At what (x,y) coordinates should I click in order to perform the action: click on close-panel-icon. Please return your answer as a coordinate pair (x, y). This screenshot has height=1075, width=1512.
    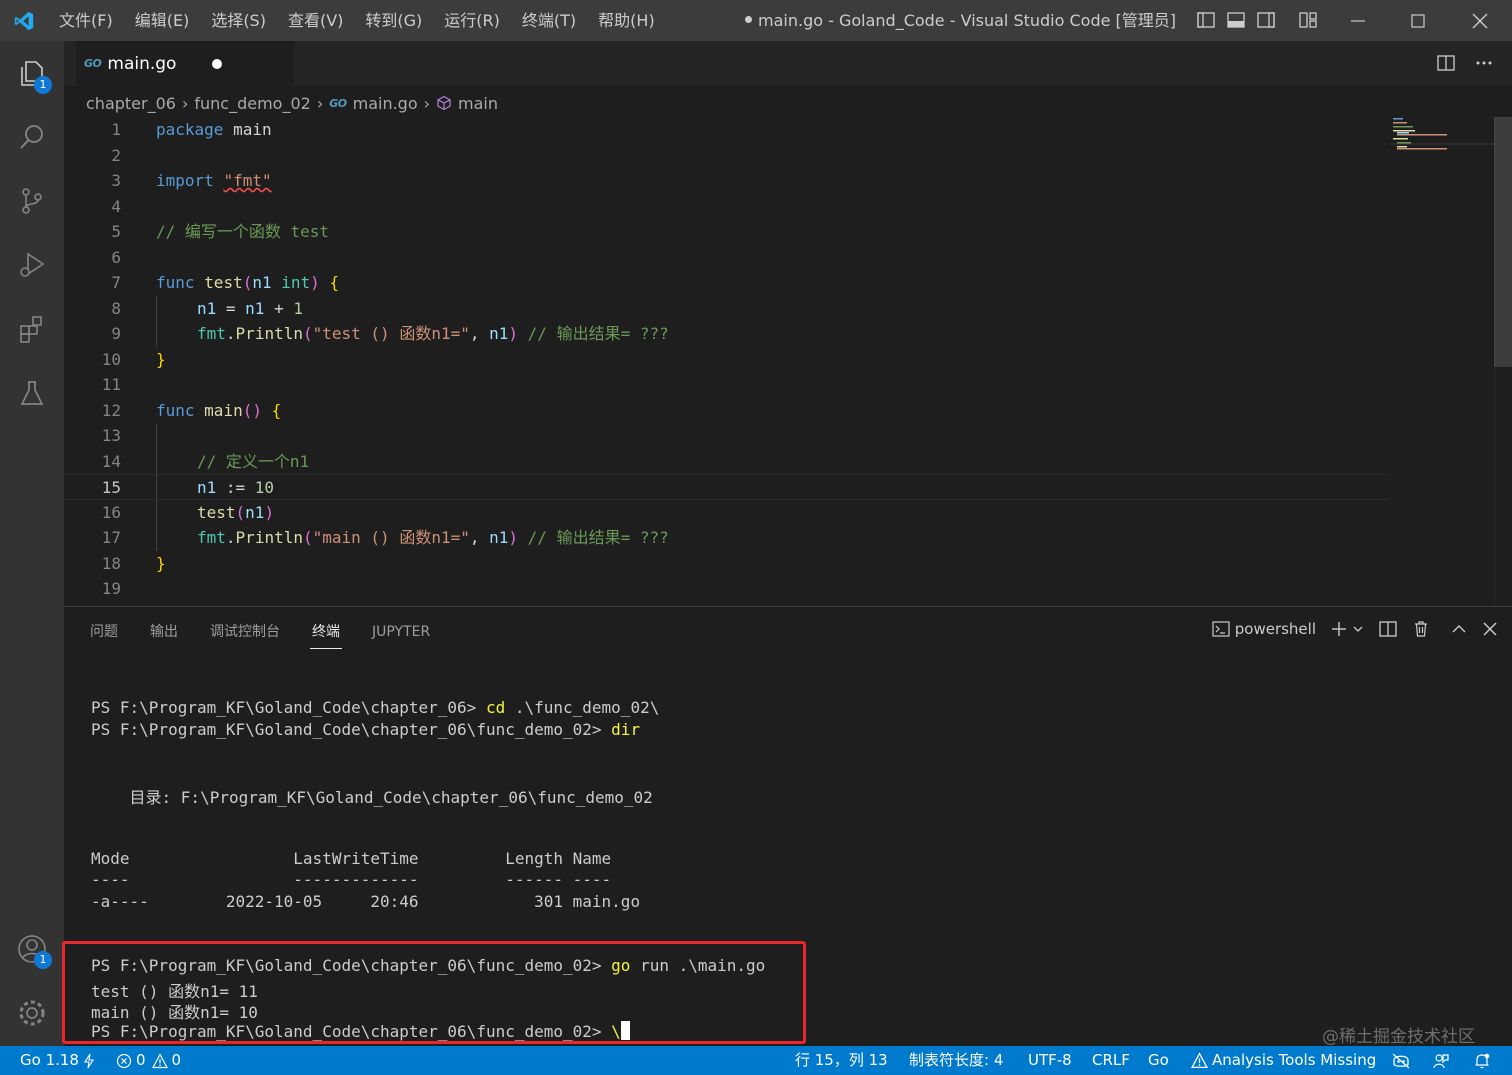
    Looking at the image, I should click on (1490, 629).